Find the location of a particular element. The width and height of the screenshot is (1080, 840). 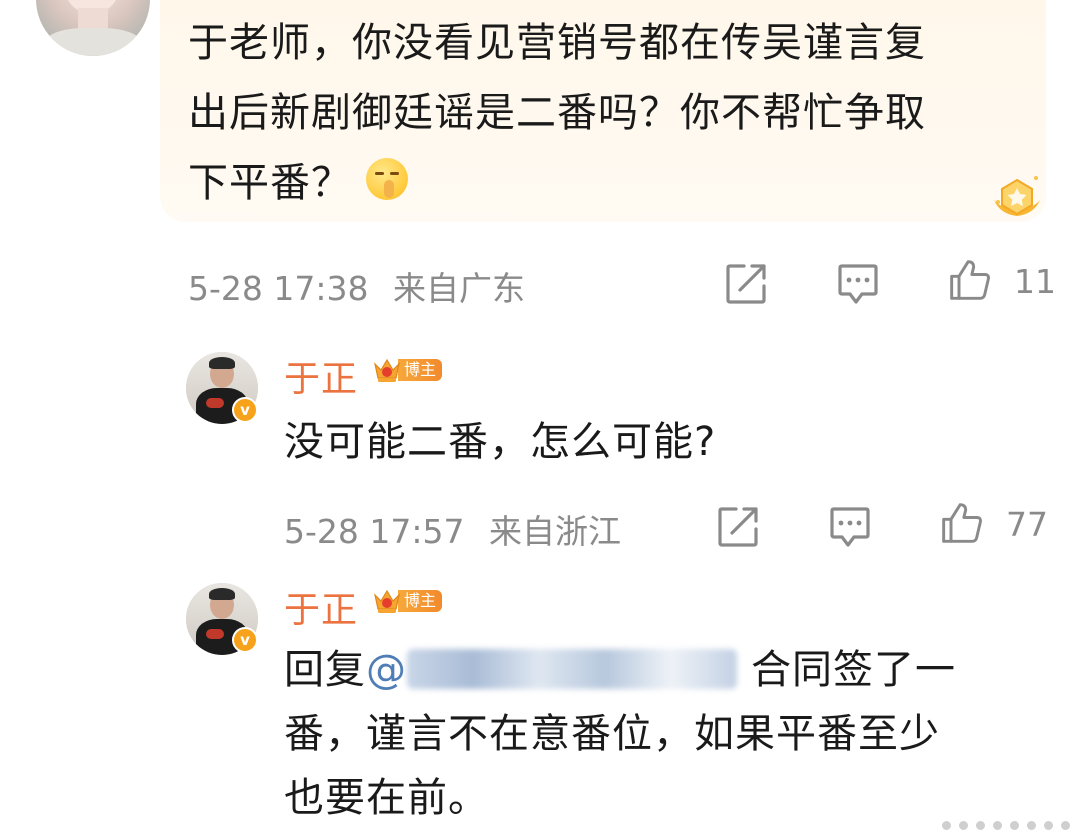

mention-link: @ is located at coordinates (551, 670).